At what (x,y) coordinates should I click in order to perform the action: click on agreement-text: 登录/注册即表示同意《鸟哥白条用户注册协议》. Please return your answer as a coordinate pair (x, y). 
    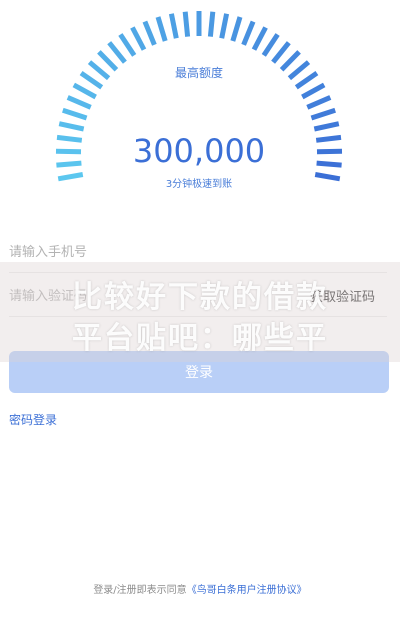
    Looking at the image, I should click on (200, 588).